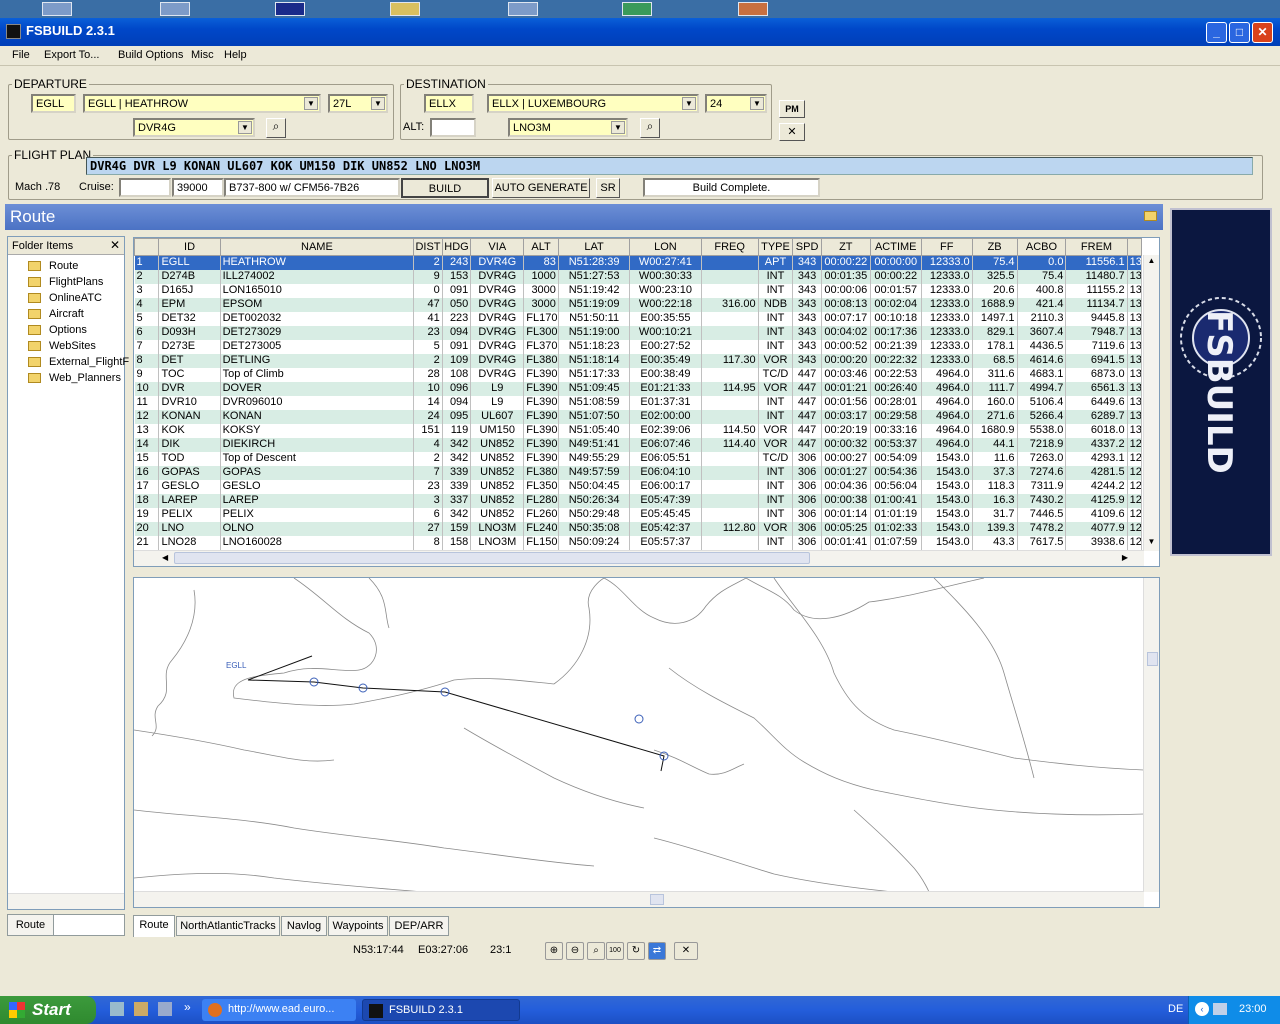 The width and height of the screenshot is (1280, 1024). I want to click on departure-search-button: ⌕, so click(276, 128).